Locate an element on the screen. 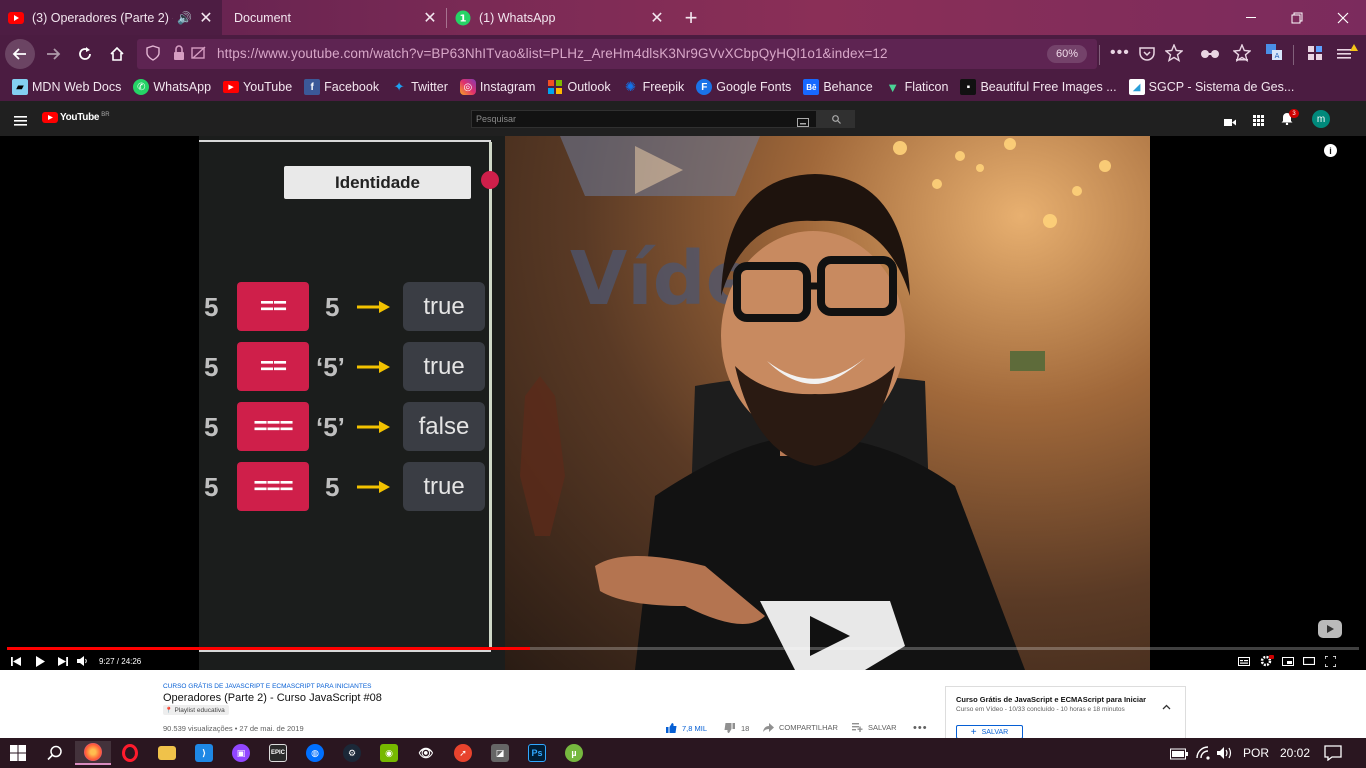  taskbar-rocket: ➚ is located at coordinates (463, 753).